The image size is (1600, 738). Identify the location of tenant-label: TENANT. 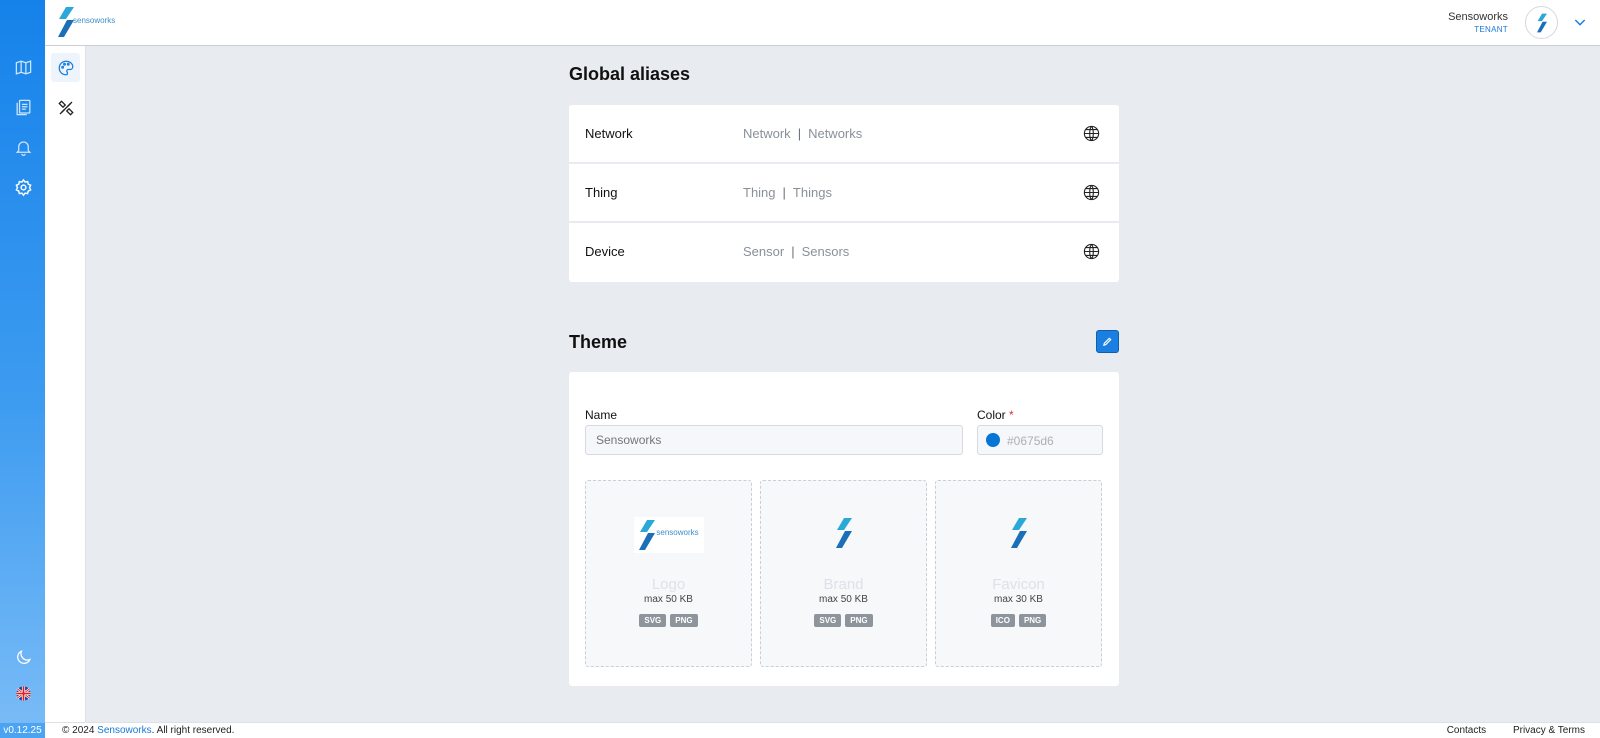
(1491, 29).